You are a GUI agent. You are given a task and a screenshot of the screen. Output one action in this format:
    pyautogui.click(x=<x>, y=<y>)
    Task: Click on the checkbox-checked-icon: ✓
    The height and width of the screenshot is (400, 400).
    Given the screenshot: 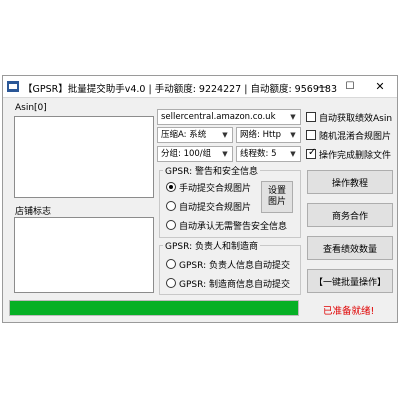 What is the action you would take?
    pyautogui.click(x=311, y=153)
    